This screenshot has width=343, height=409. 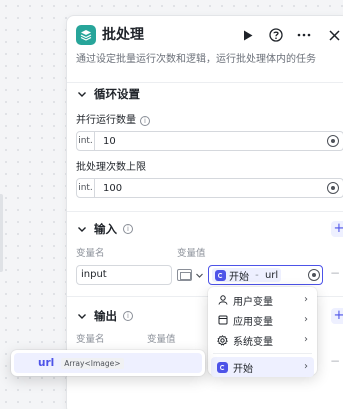 I want to click on close-button, so click(x=333, y=35).